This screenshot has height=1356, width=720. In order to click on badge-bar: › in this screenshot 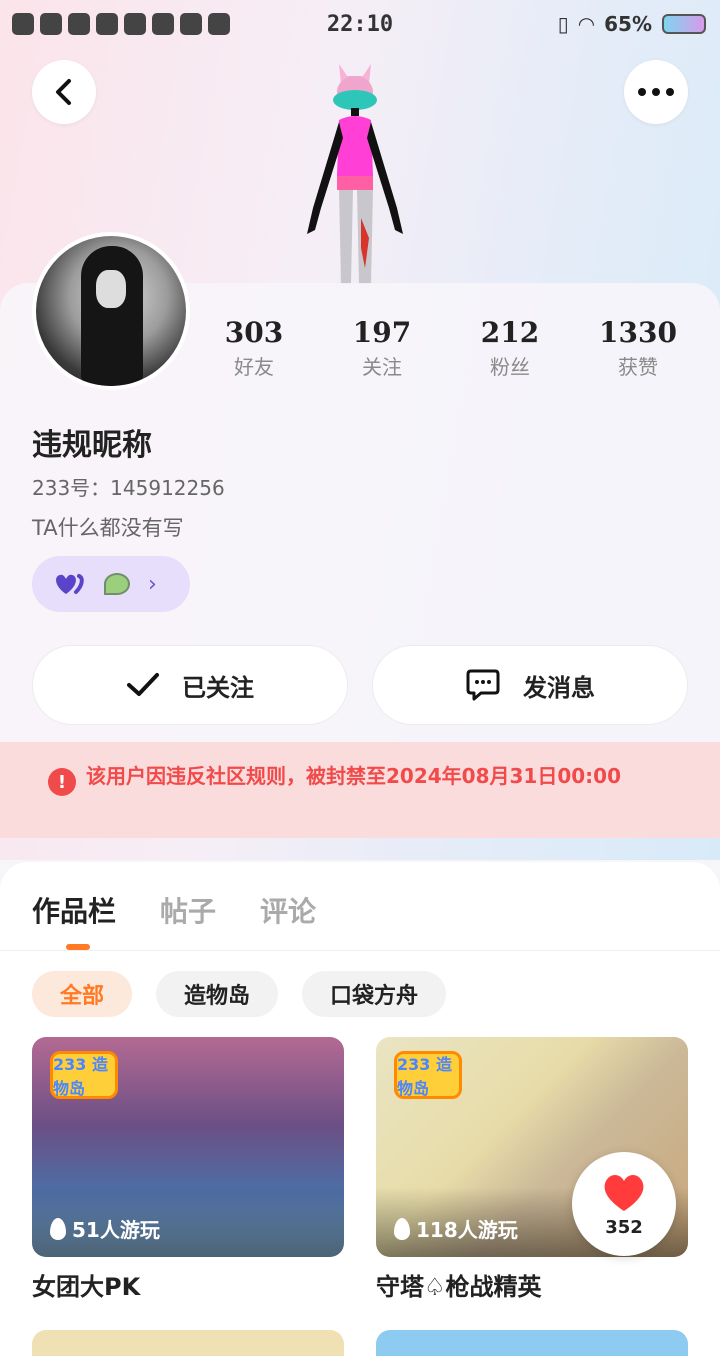, I will do `click(111, 584)`.